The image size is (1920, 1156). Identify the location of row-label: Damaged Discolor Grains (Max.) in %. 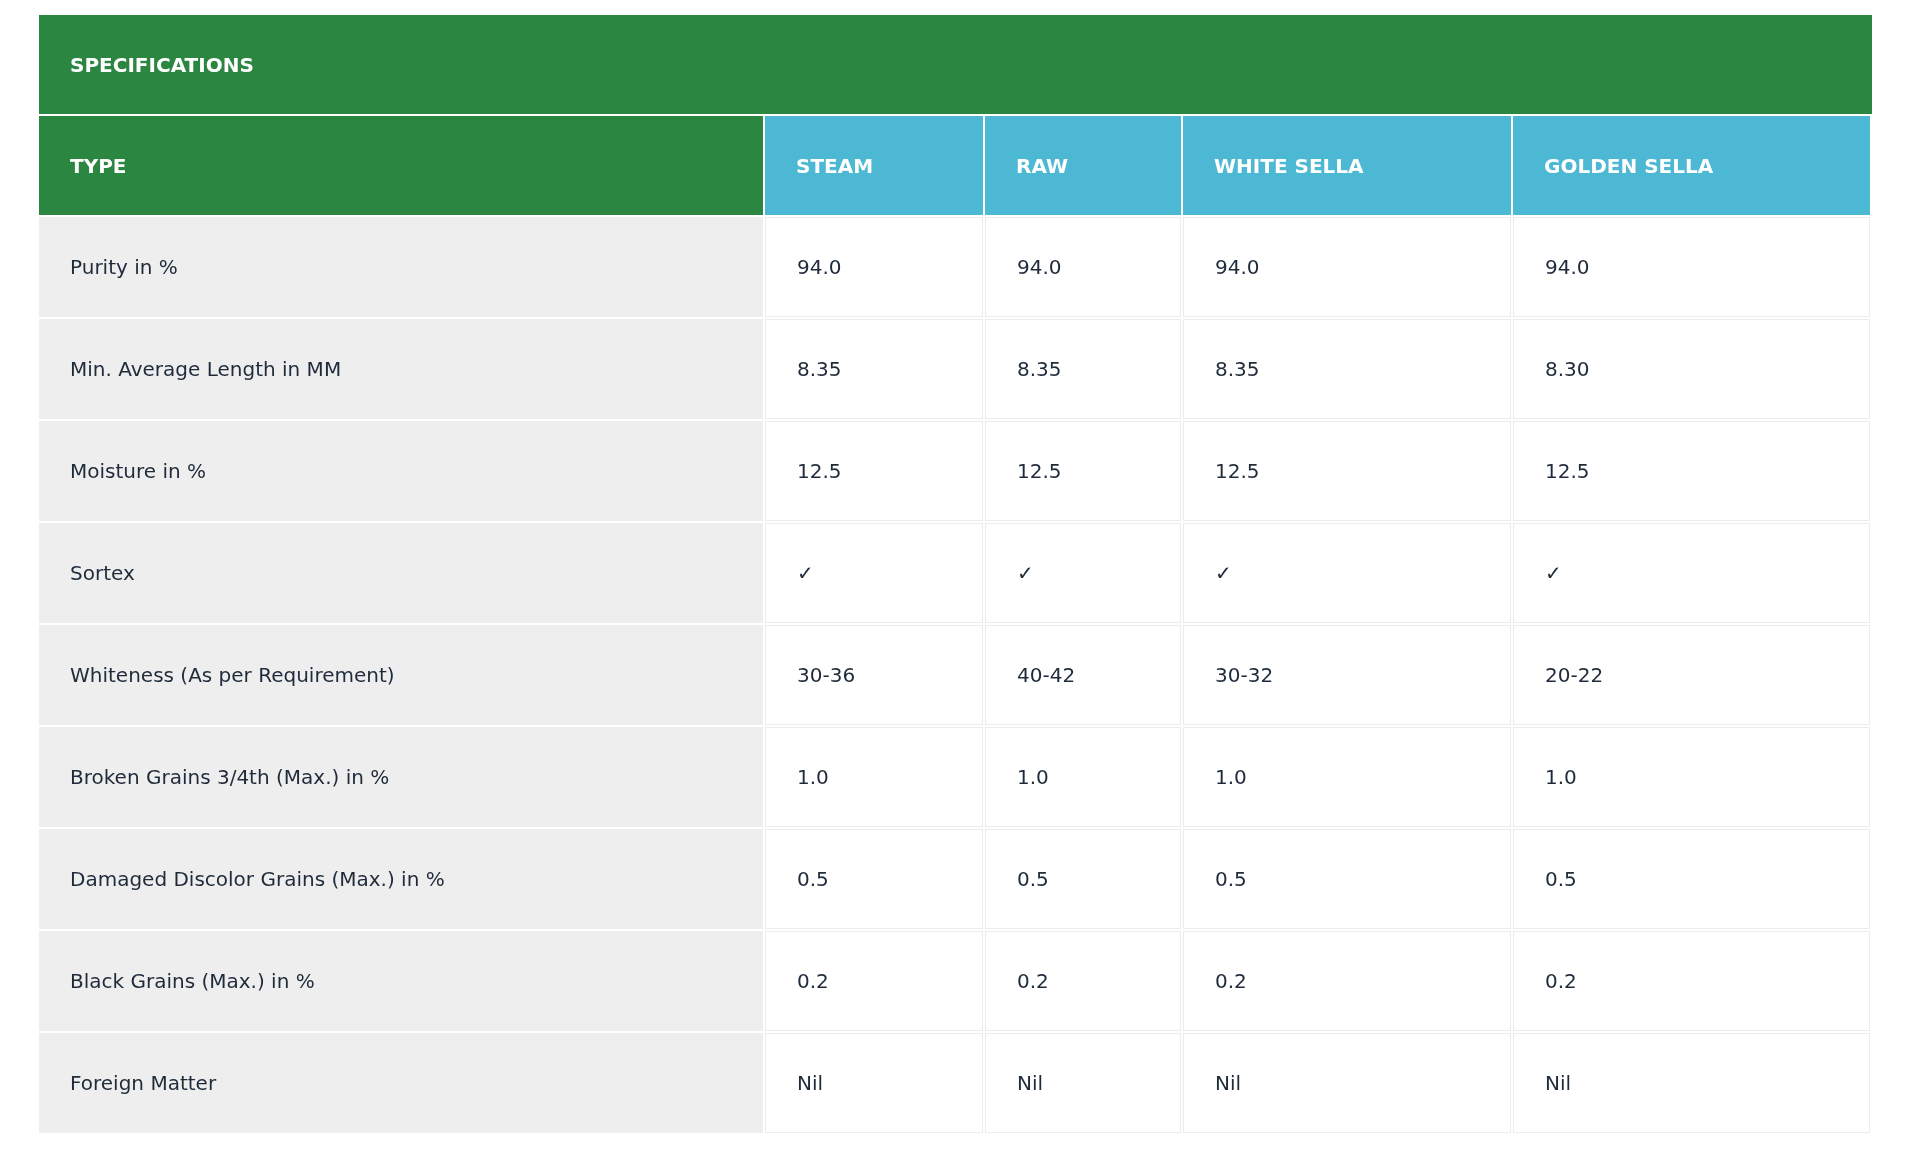
(401, 879).